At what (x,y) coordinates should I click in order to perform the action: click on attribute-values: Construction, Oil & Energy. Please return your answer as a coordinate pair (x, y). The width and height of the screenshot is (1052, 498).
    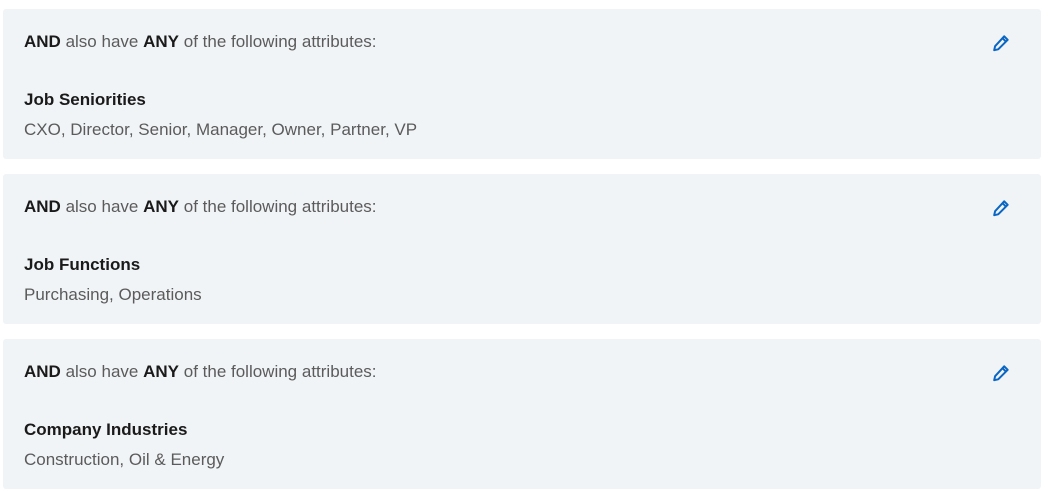
    Looking at the image, I should click on (124, 459).